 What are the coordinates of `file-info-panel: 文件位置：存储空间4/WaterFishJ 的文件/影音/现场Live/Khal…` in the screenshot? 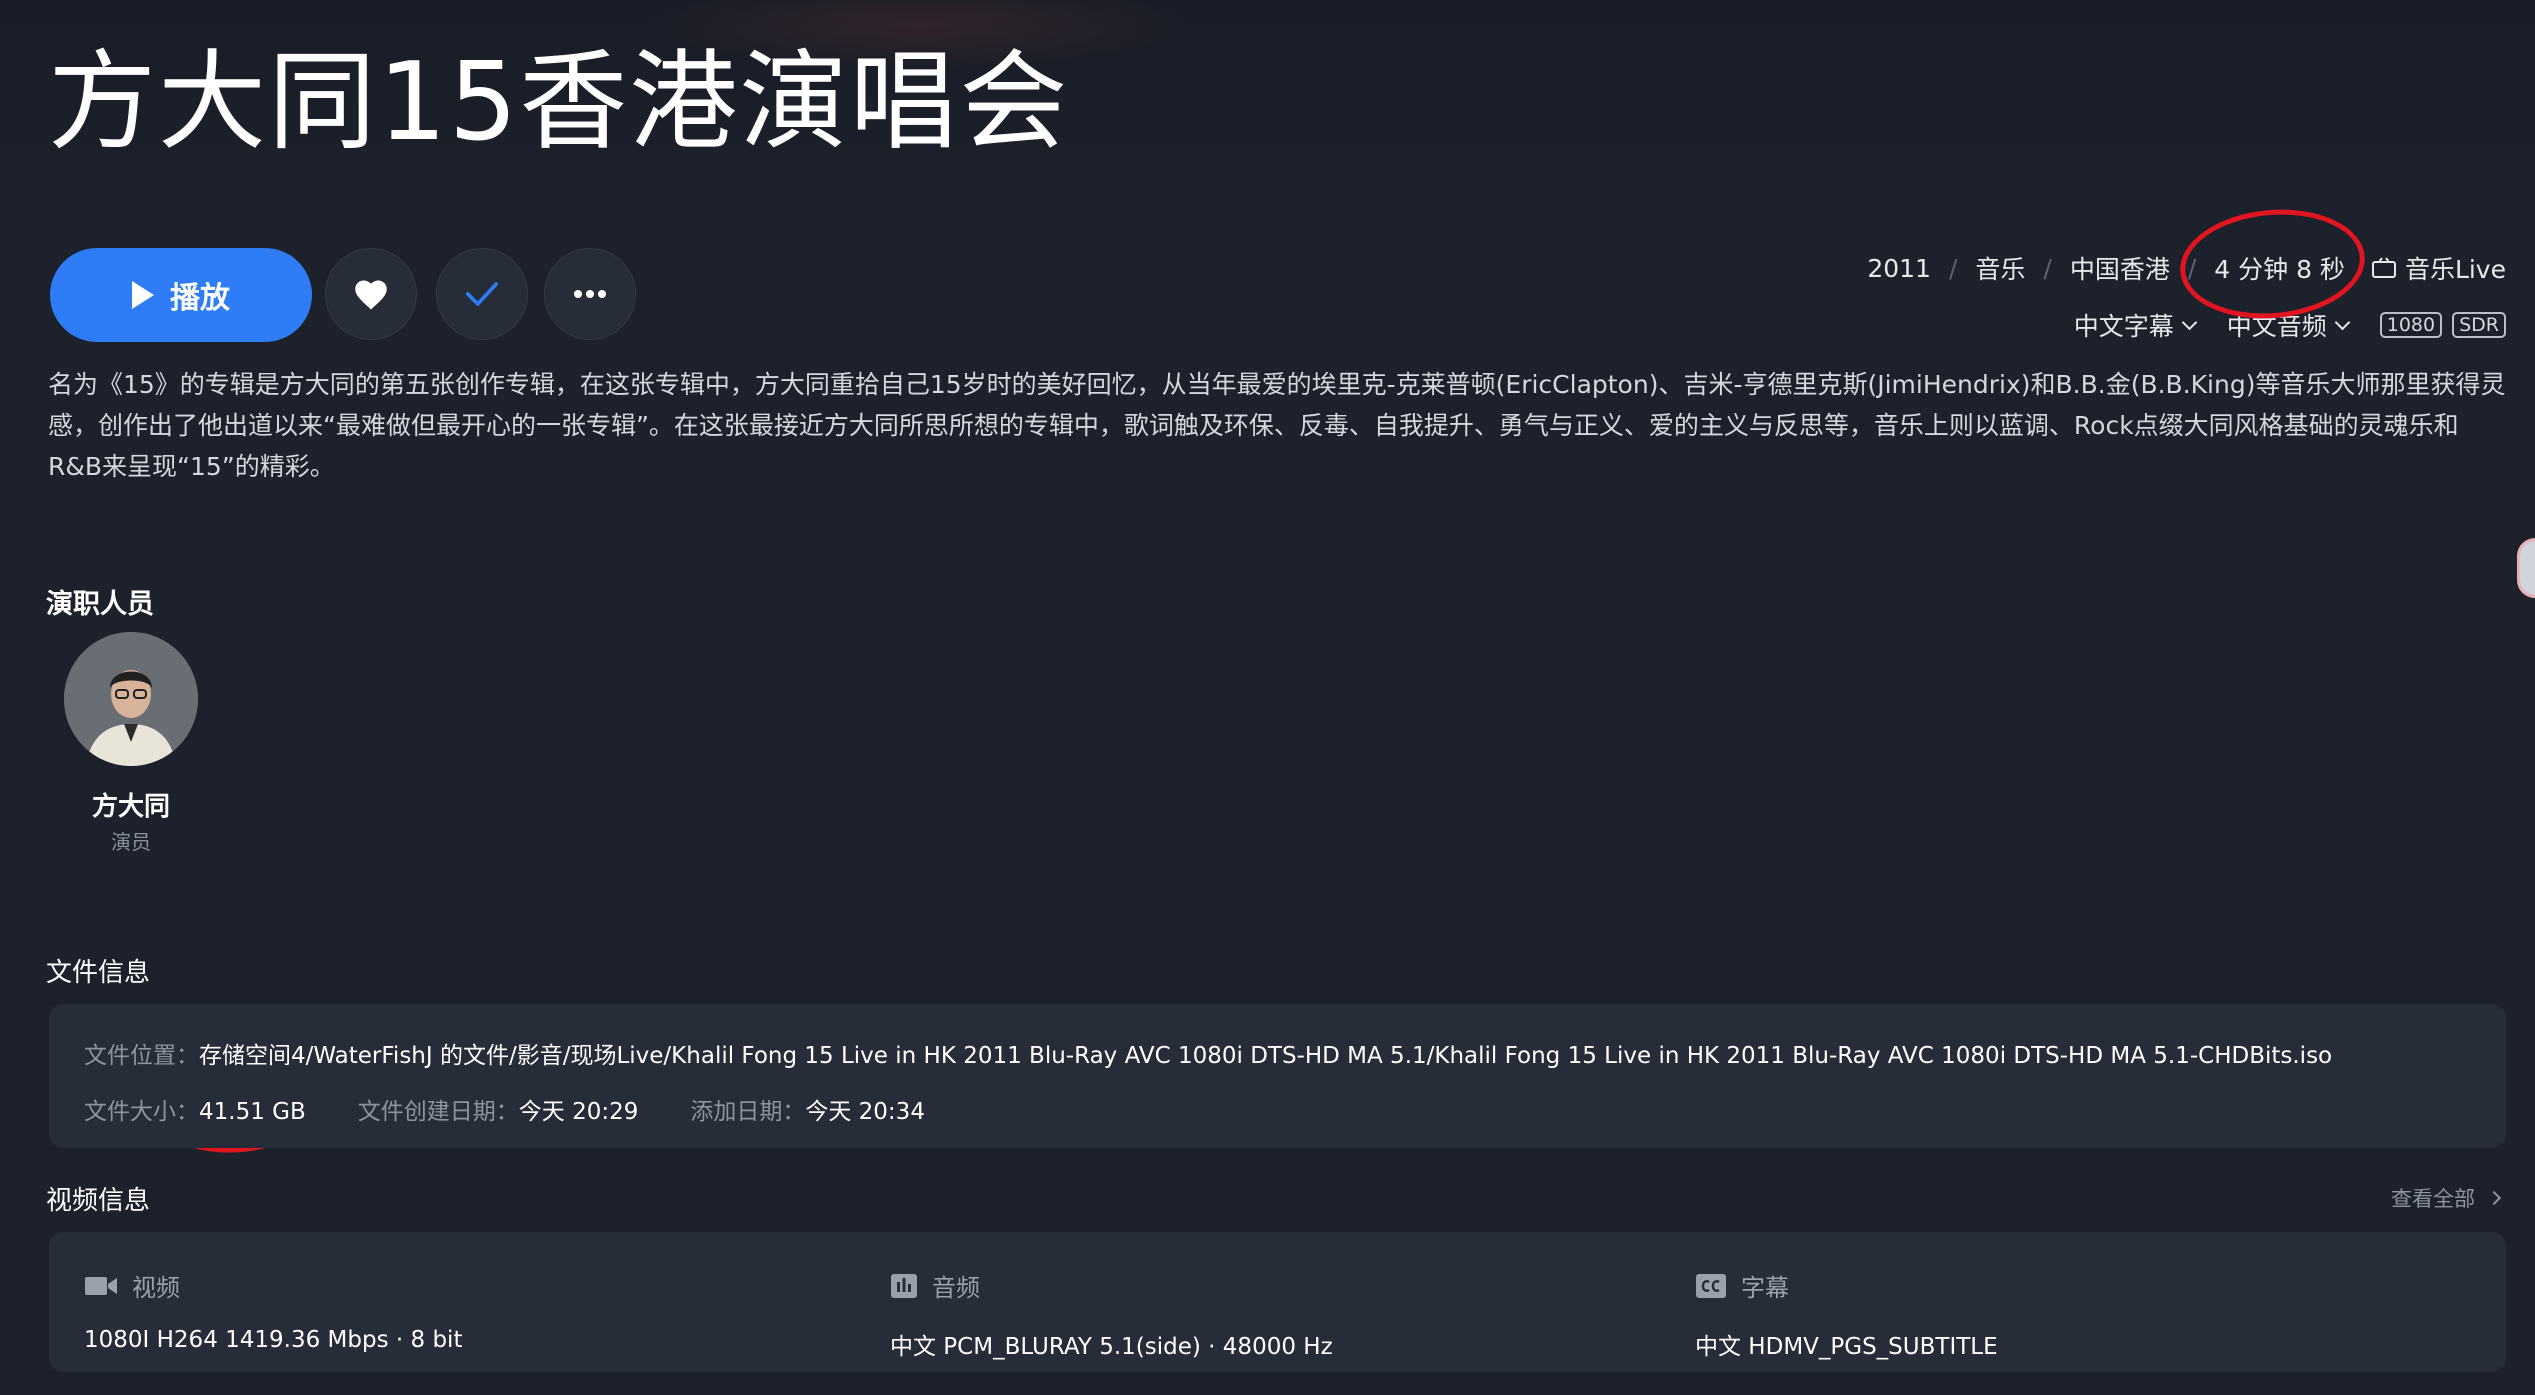 It's located at (1277, 1076).